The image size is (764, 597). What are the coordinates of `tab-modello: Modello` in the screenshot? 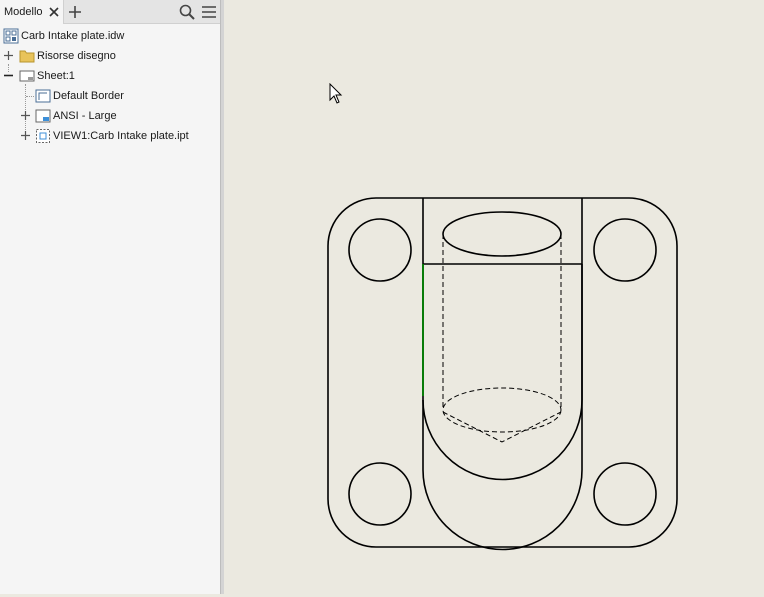 It's located at (32, 12).